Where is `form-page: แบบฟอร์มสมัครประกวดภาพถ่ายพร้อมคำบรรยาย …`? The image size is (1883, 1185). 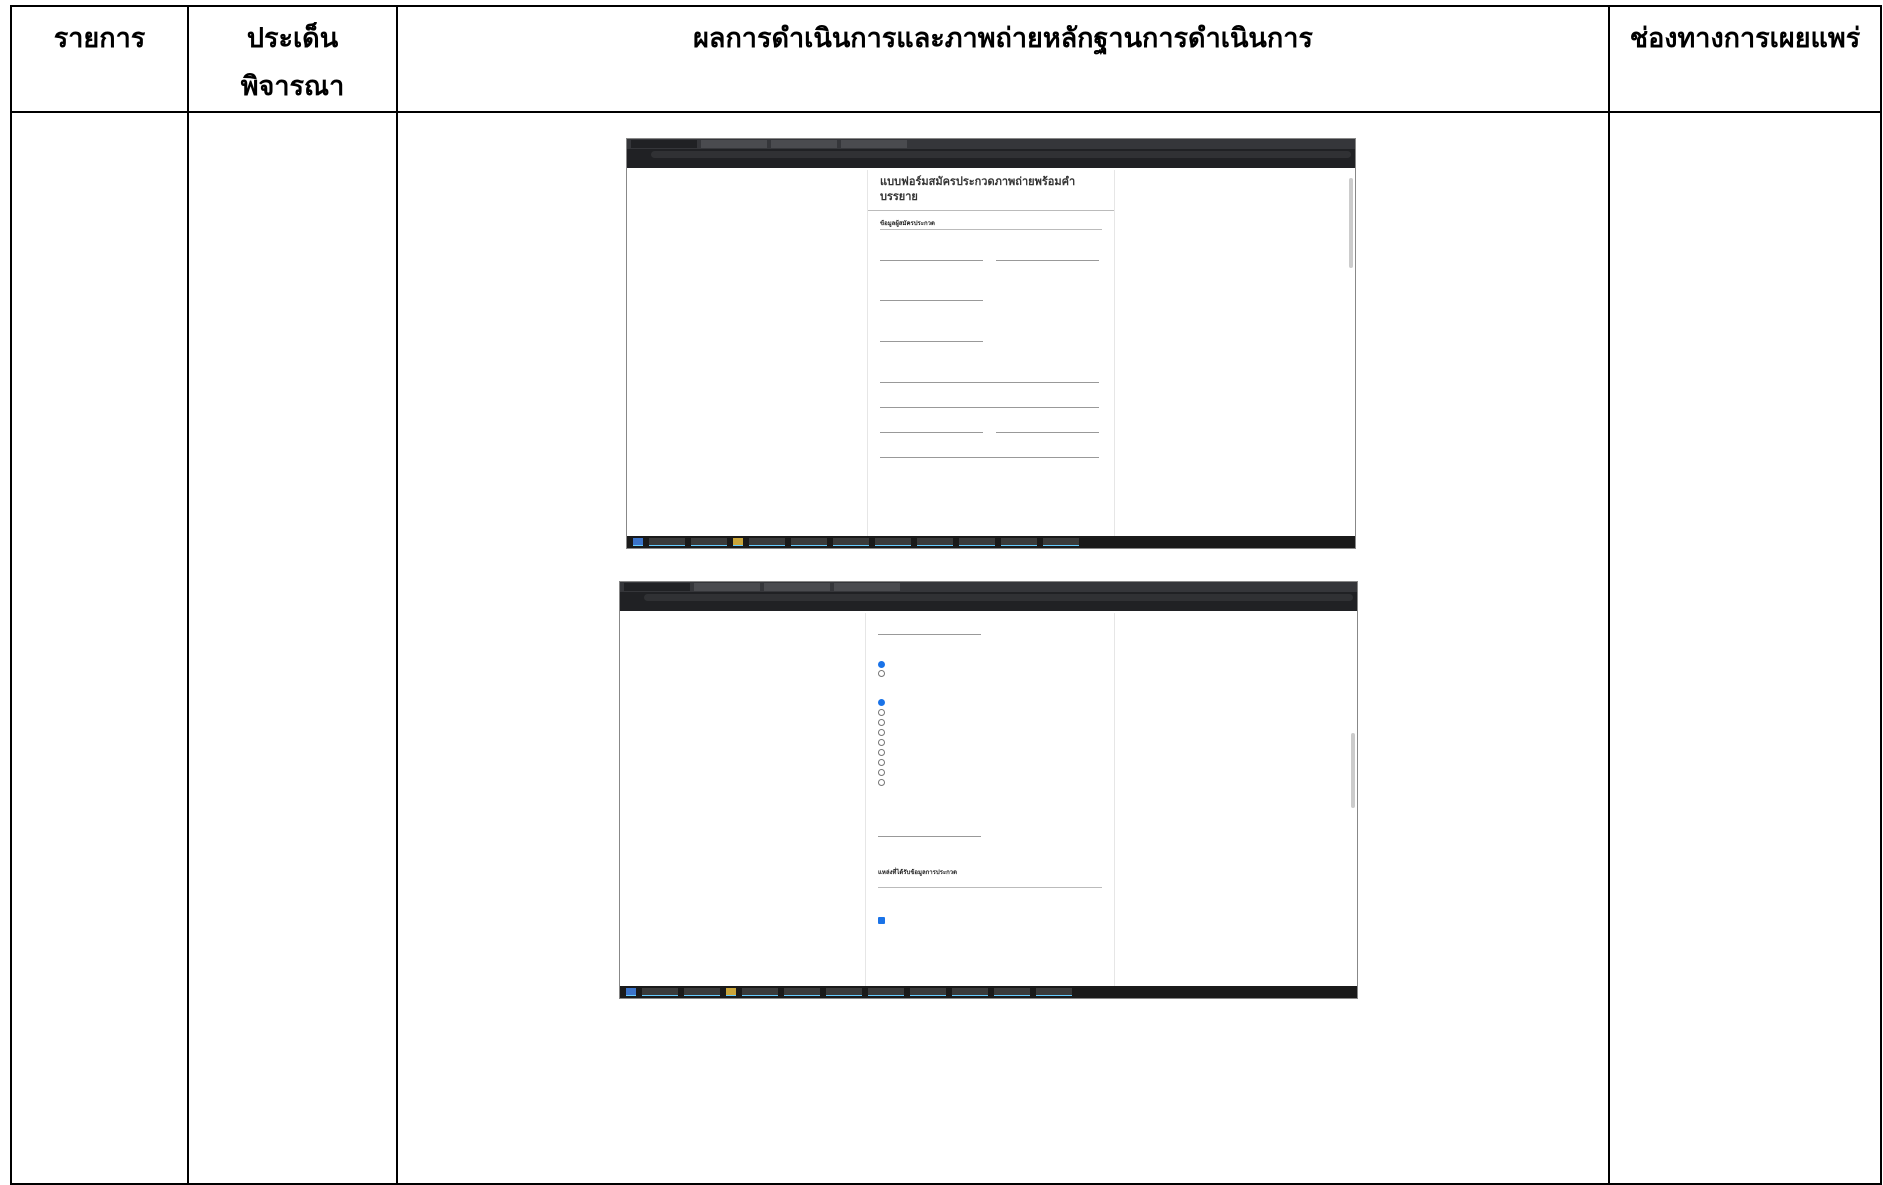 form-page: แบบฟอร์มสมัครประกวดภาพถ่ายพร้อมคำบรรยาย … is located at coordinates (991, 353).